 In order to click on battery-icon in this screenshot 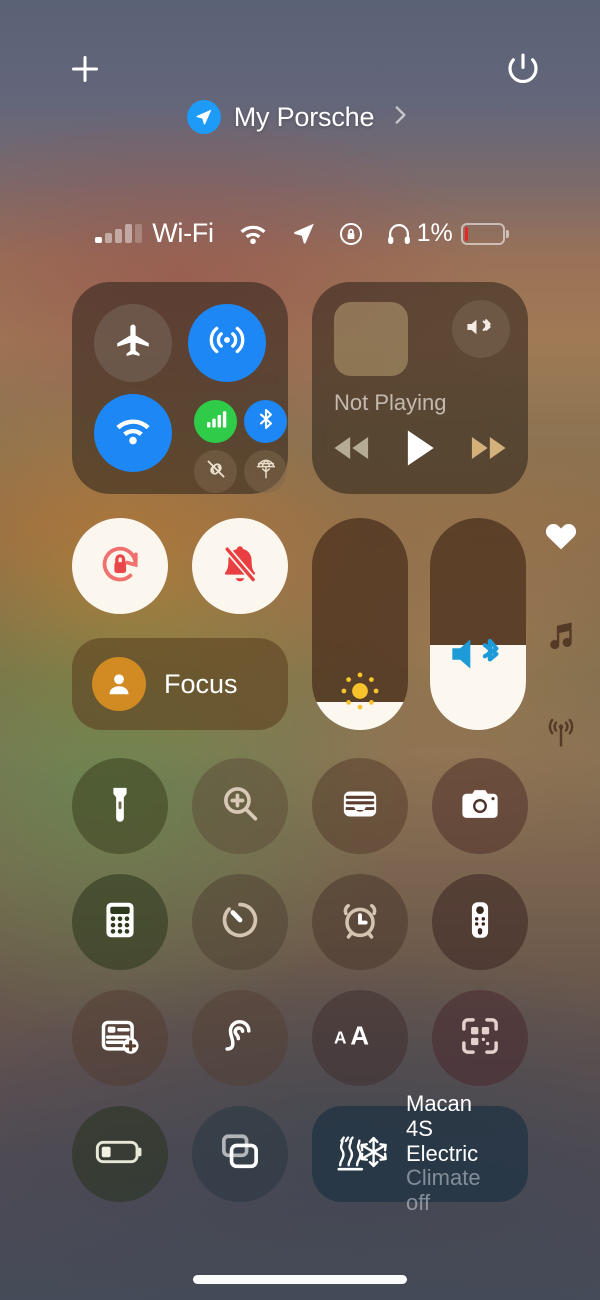, I will do `click(120, 1154)`.